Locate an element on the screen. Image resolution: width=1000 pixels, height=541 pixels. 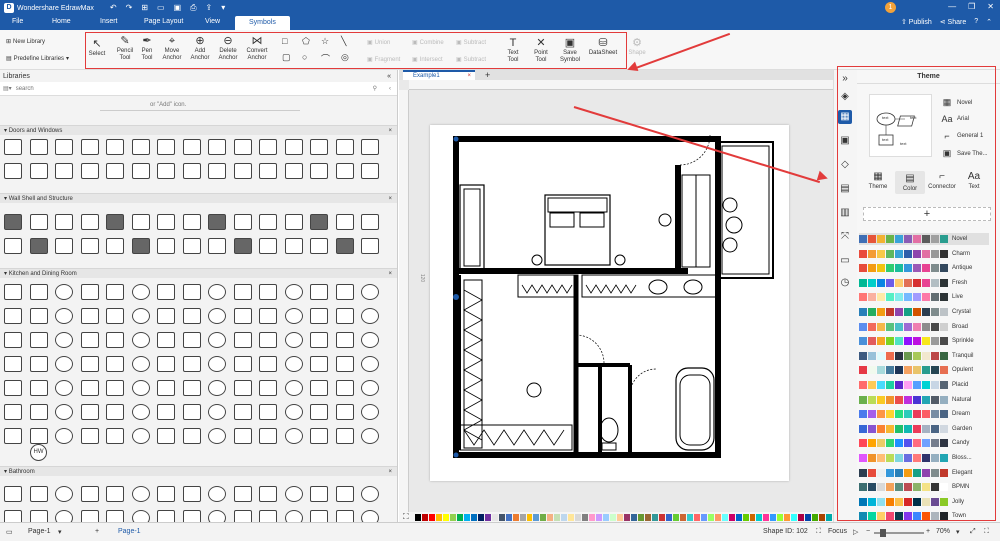
fullscreen-icon: ⛶ is located at coordinates (986, 532).